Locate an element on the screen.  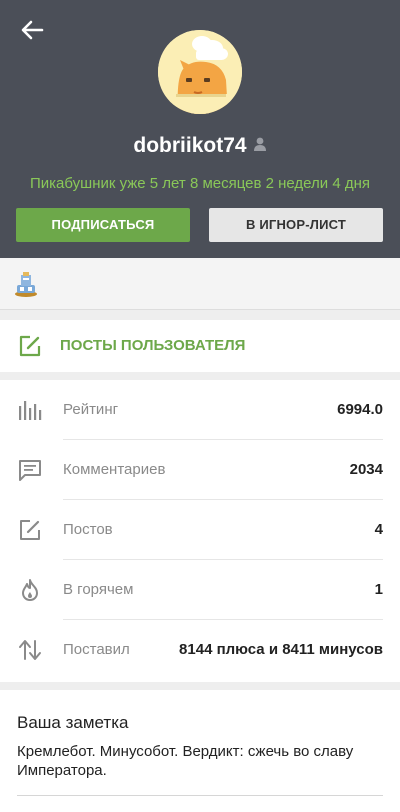
stat-posts: Постов 4 is located at coordinates (200, 530).